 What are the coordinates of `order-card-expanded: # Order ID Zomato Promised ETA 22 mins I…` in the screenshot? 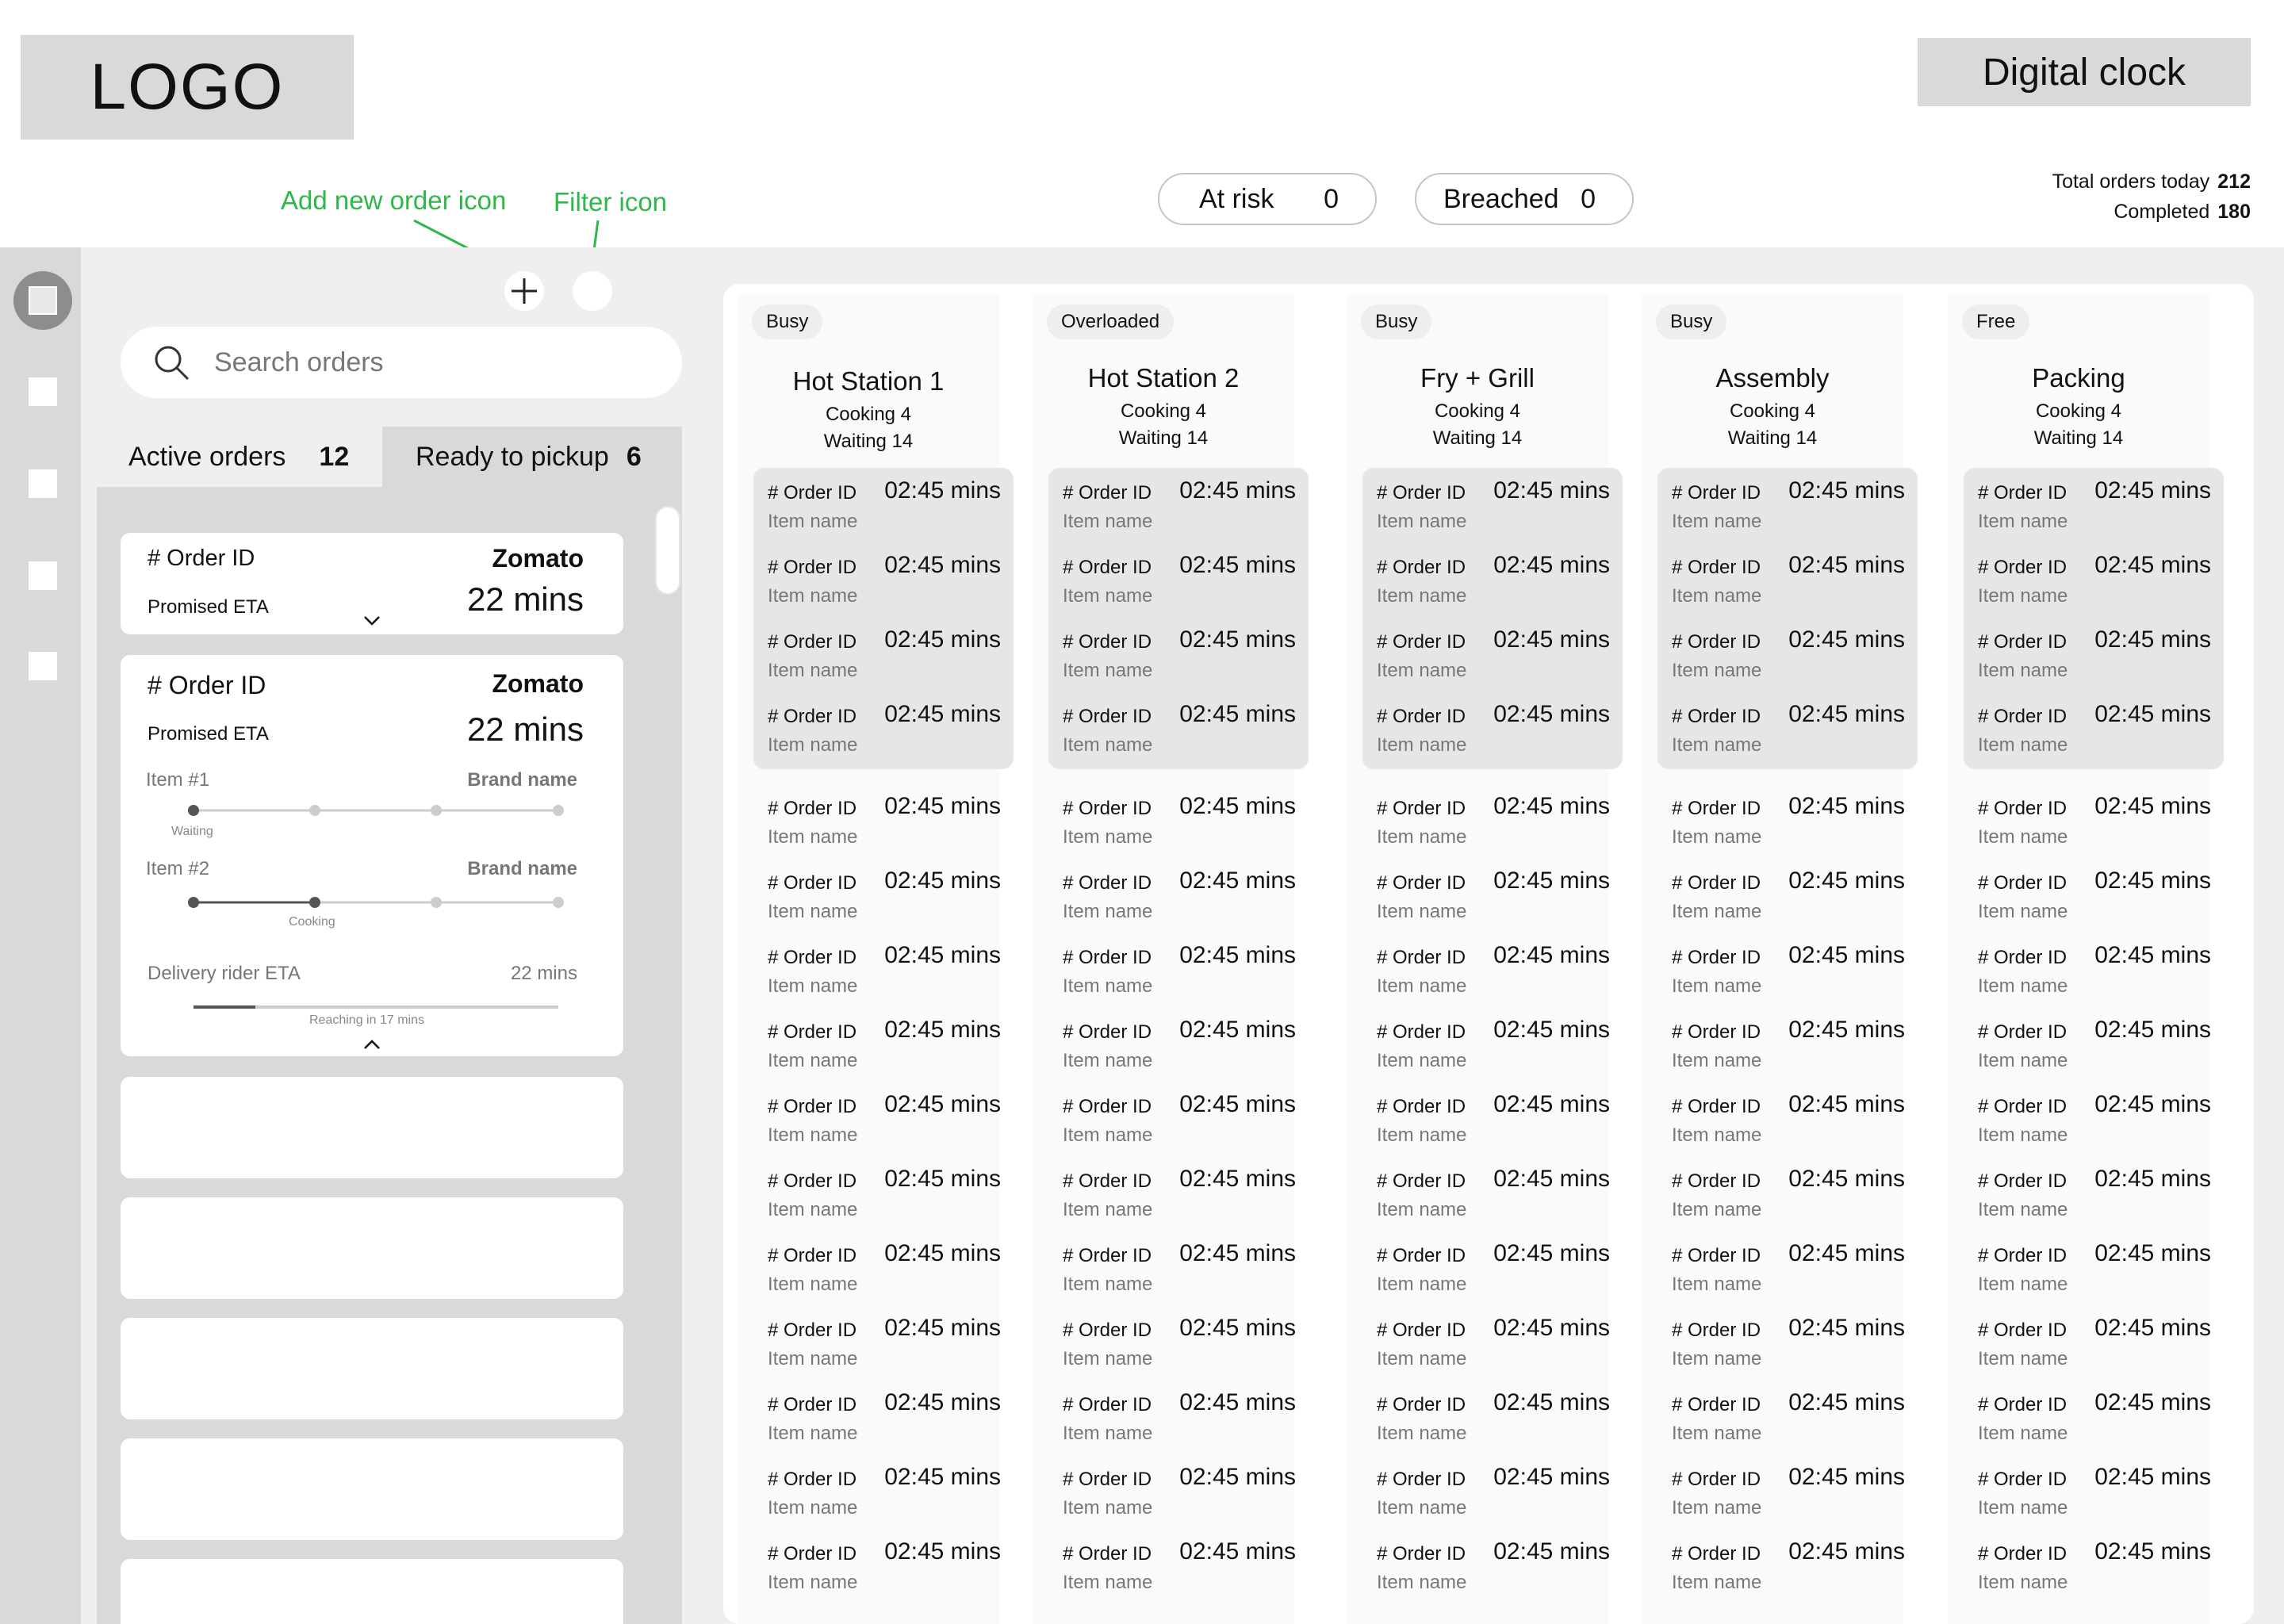 It's located at (372, 855).